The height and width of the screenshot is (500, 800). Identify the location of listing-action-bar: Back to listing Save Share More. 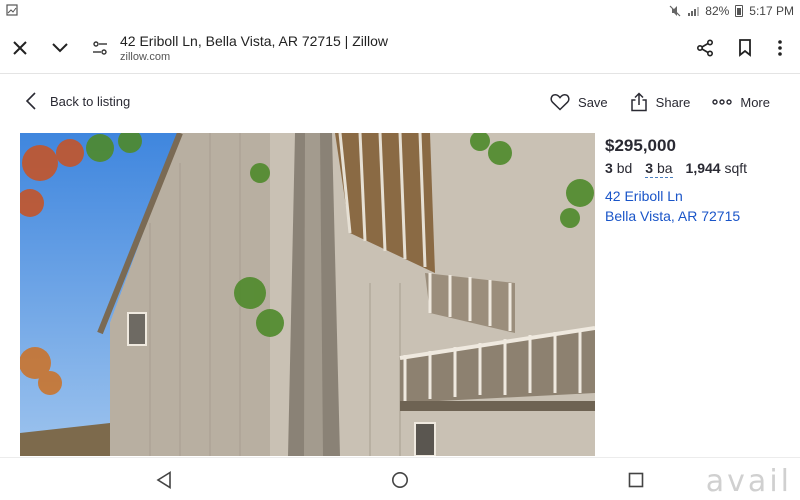
(400, 103).